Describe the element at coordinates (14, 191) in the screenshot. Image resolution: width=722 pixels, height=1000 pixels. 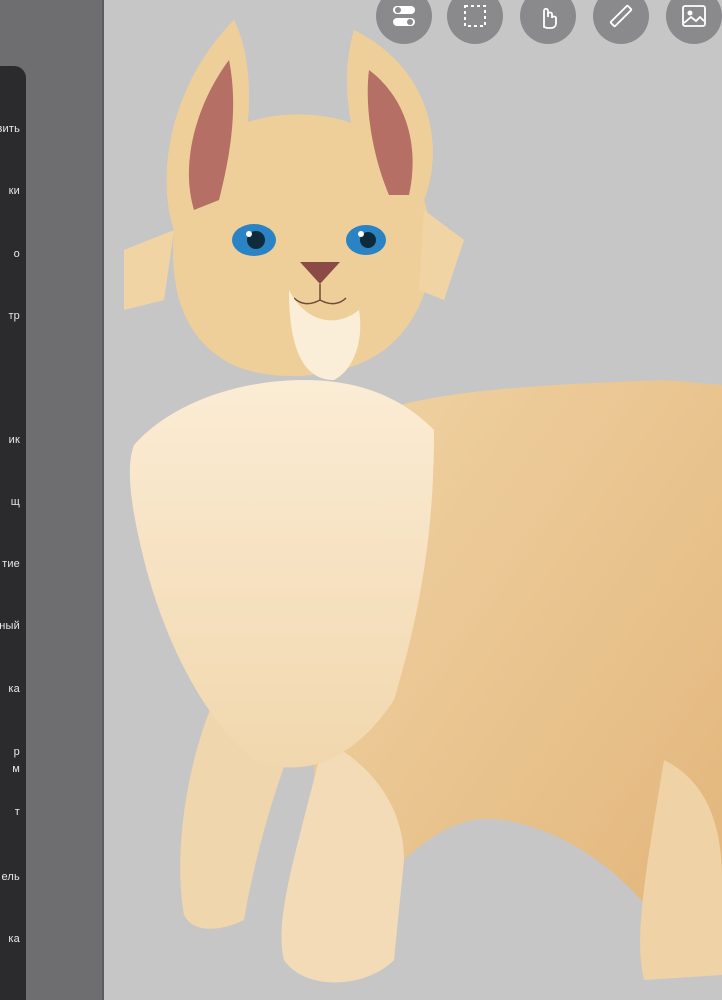
I see `tool-label-2: ки` at that location.